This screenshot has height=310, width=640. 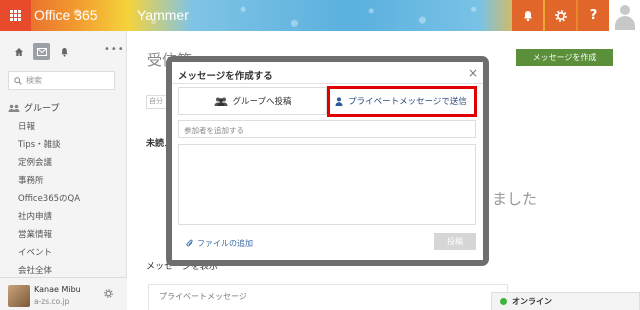 I want to click on user-domain: a-zs.co.jp, so click(x=52, y=301).